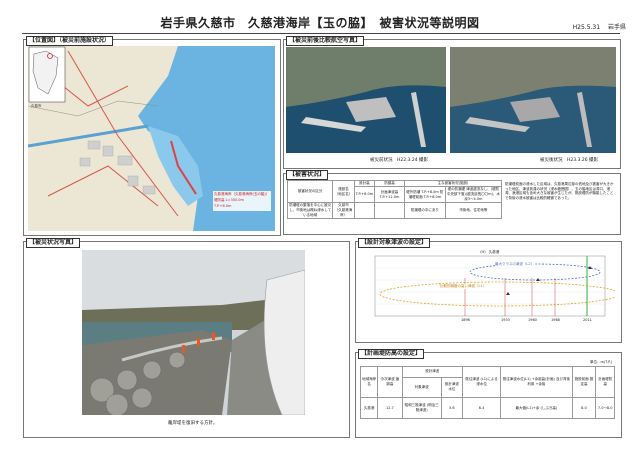 The width and height of the screenshot is (640, 453). Describe the element at coordinates (473, 194) in the screenshot. I see `damage-cell: 堤の防潮堤 津波越流なし、(堤防中央部下落)(越流延長〇〇m)、水深3～4.0m` at that location.